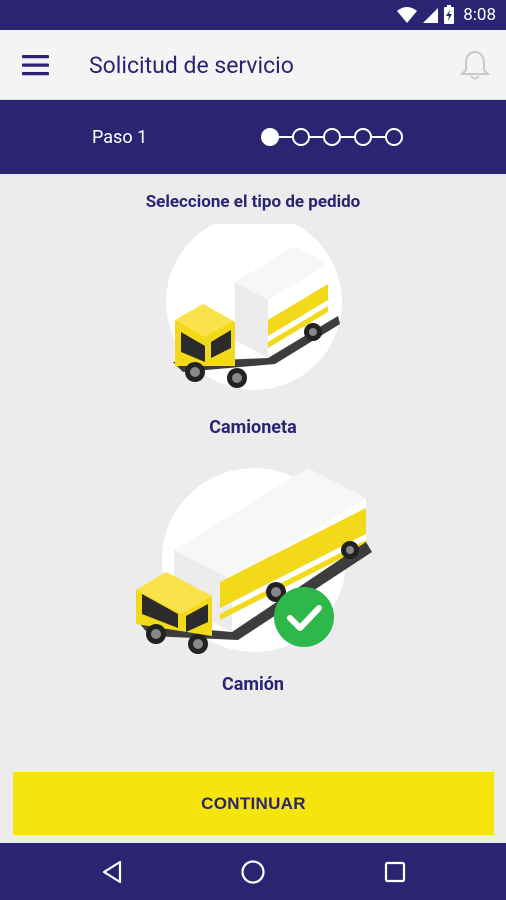 The image size is (506, 900). I want to click on battery-charging-icon, so click(449, 14).